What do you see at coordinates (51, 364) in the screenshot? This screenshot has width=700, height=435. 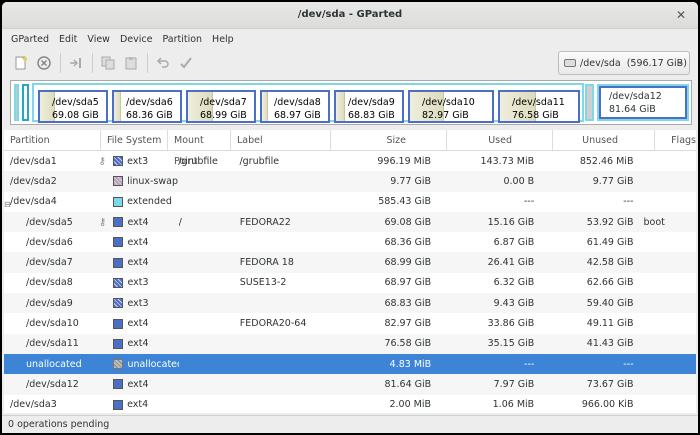 I see `partition-cell: unallocated` at bounding box center [51, 364].